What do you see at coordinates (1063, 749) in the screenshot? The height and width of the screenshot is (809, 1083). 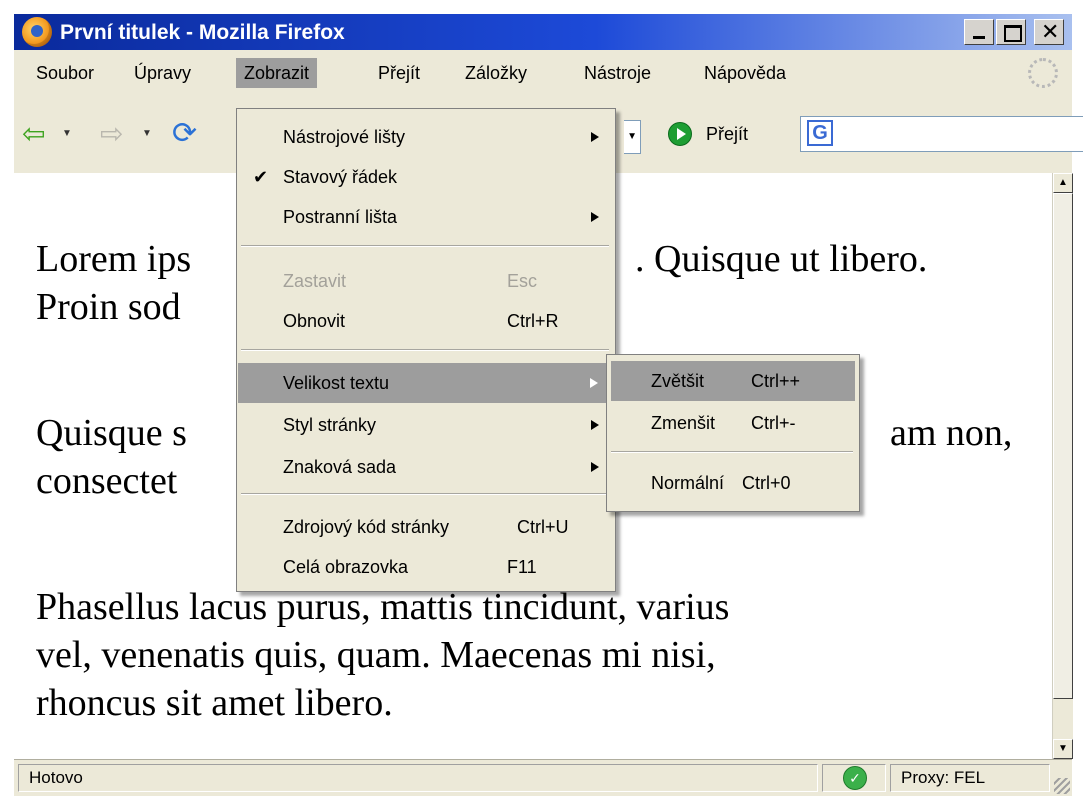 I see `scroll-down-button: ▼` at bounding box center [1063, 749].